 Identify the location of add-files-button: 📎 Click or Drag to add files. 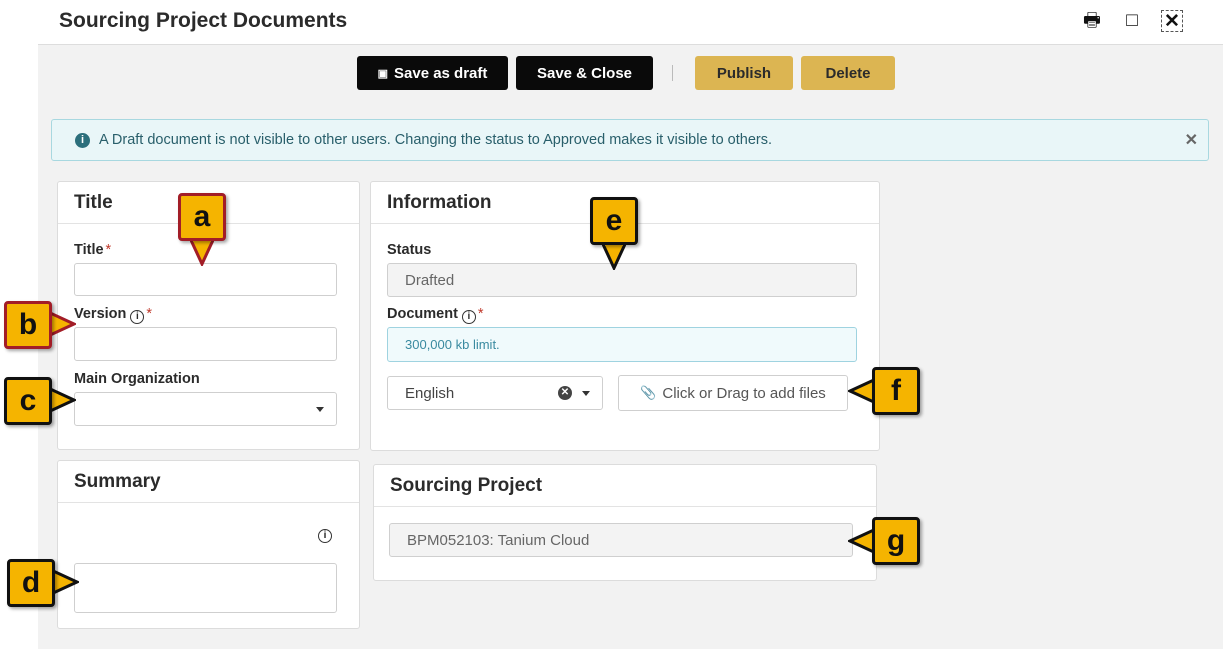
(733, 393).